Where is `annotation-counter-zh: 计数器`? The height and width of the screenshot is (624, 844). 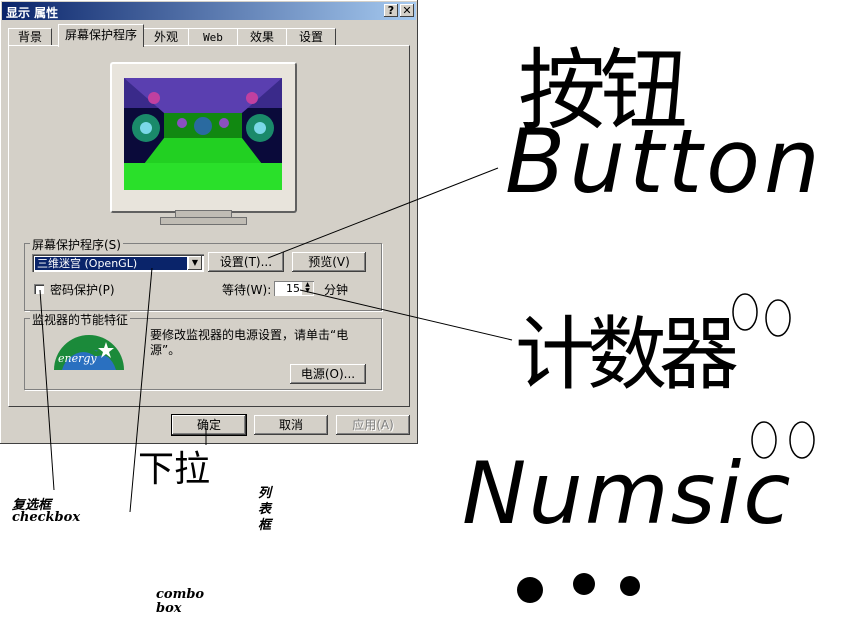
annotation-counter-zh: 计数器 is located at coordinates (627, 354).